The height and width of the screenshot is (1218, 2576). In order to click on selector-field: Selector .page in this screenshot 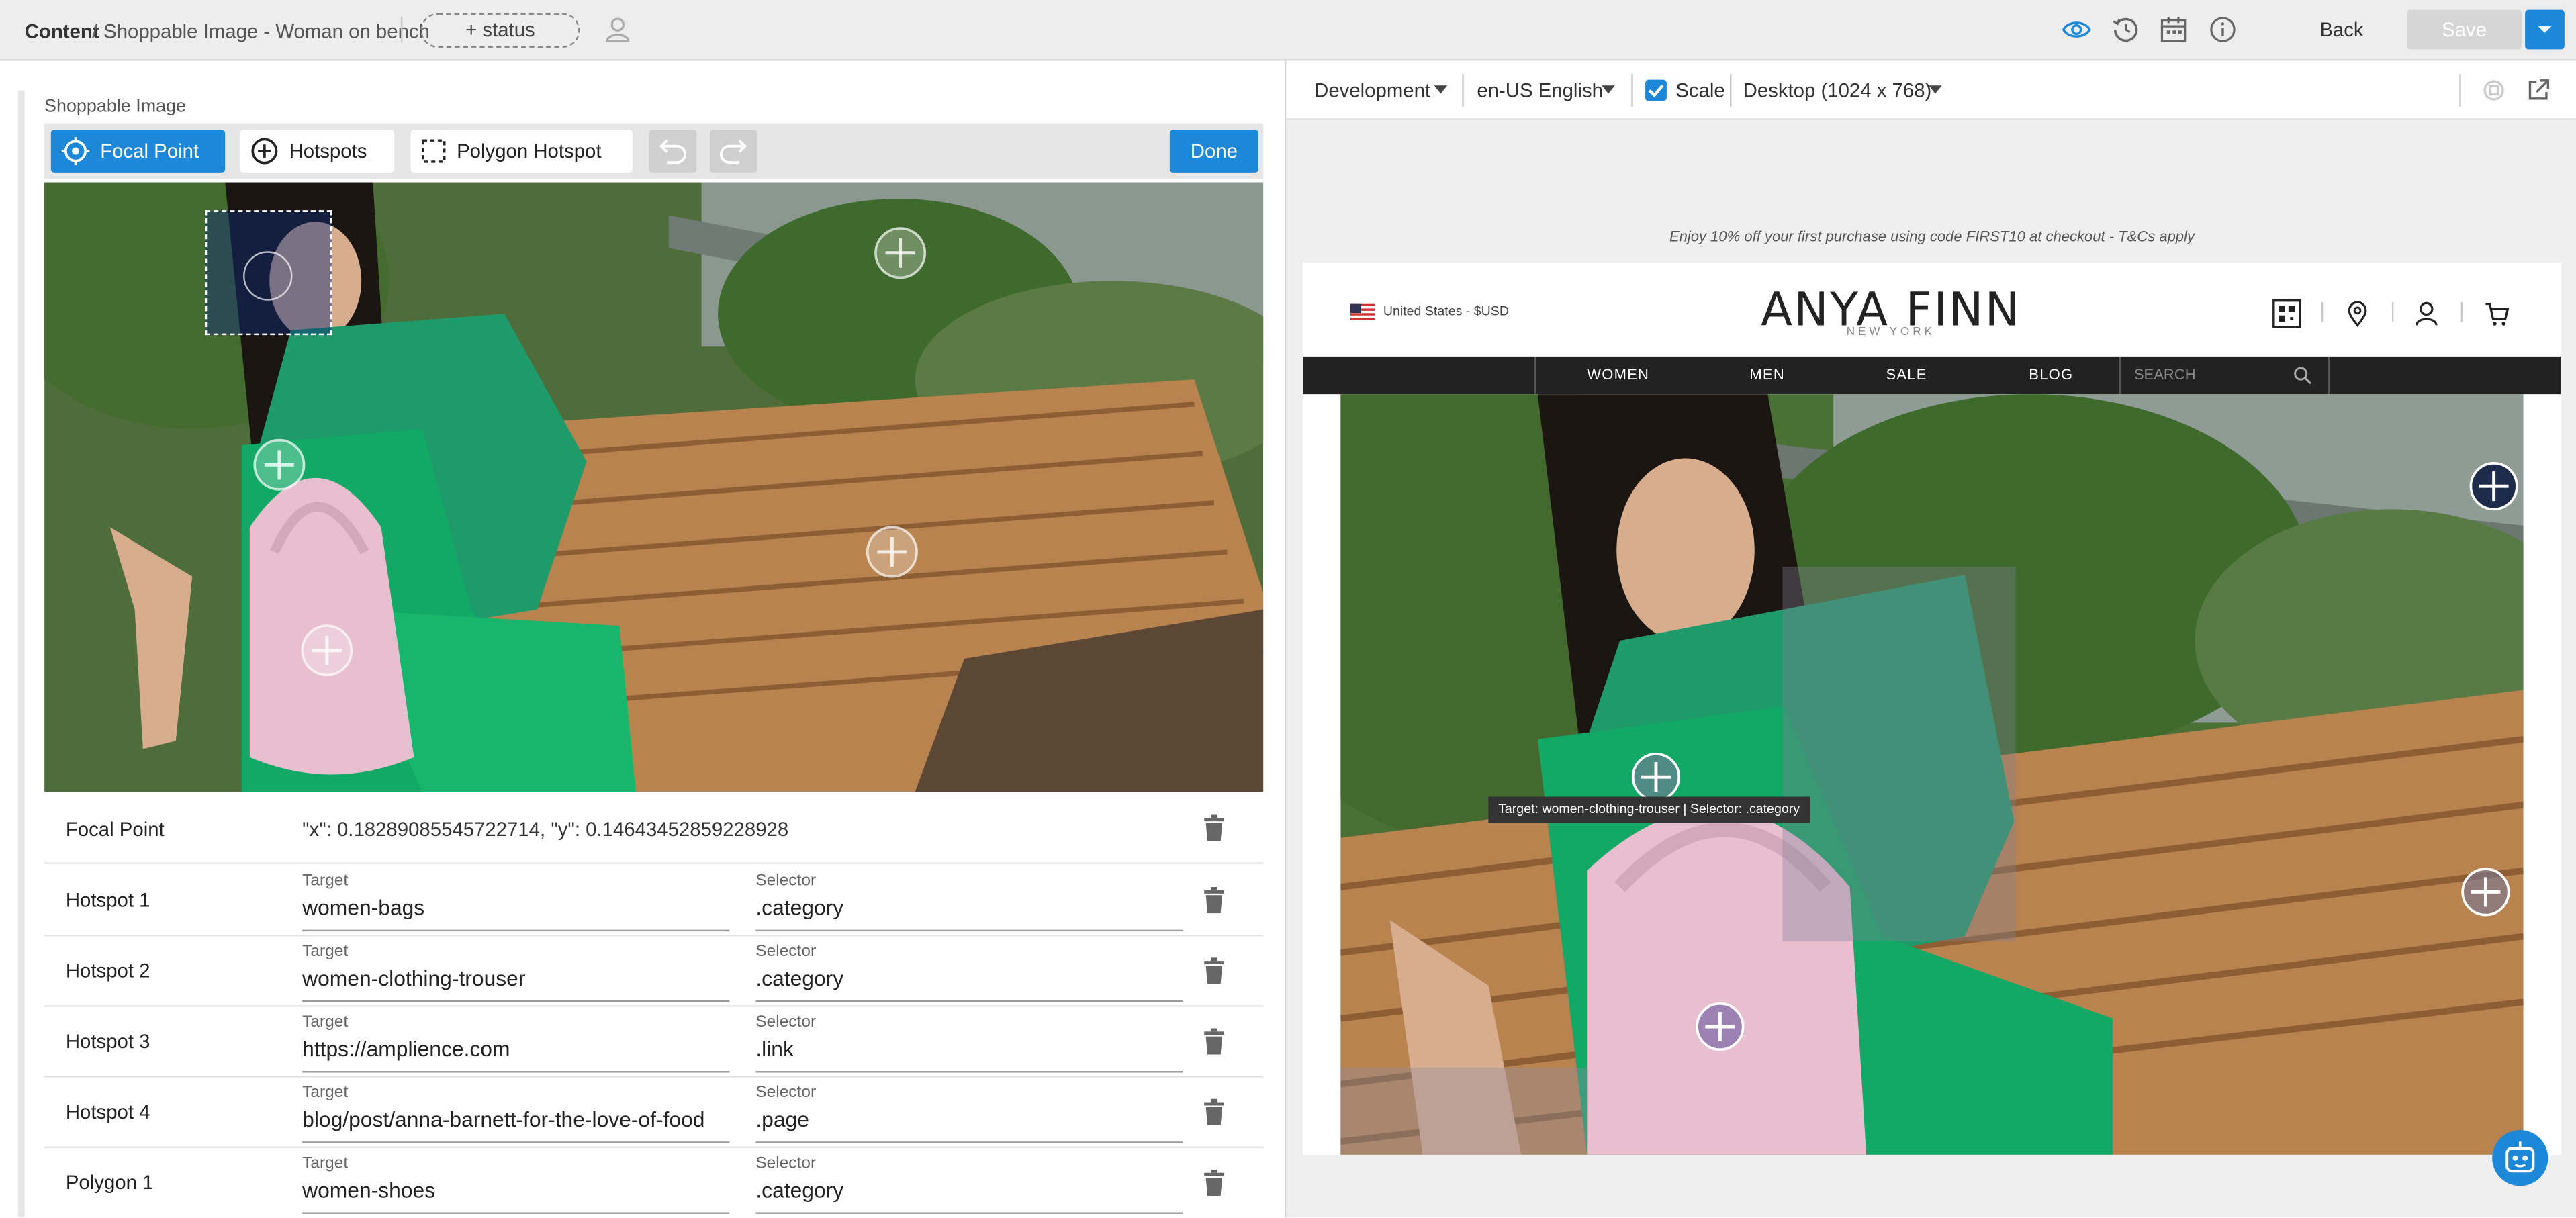, I will do `click(969, 1114)`.